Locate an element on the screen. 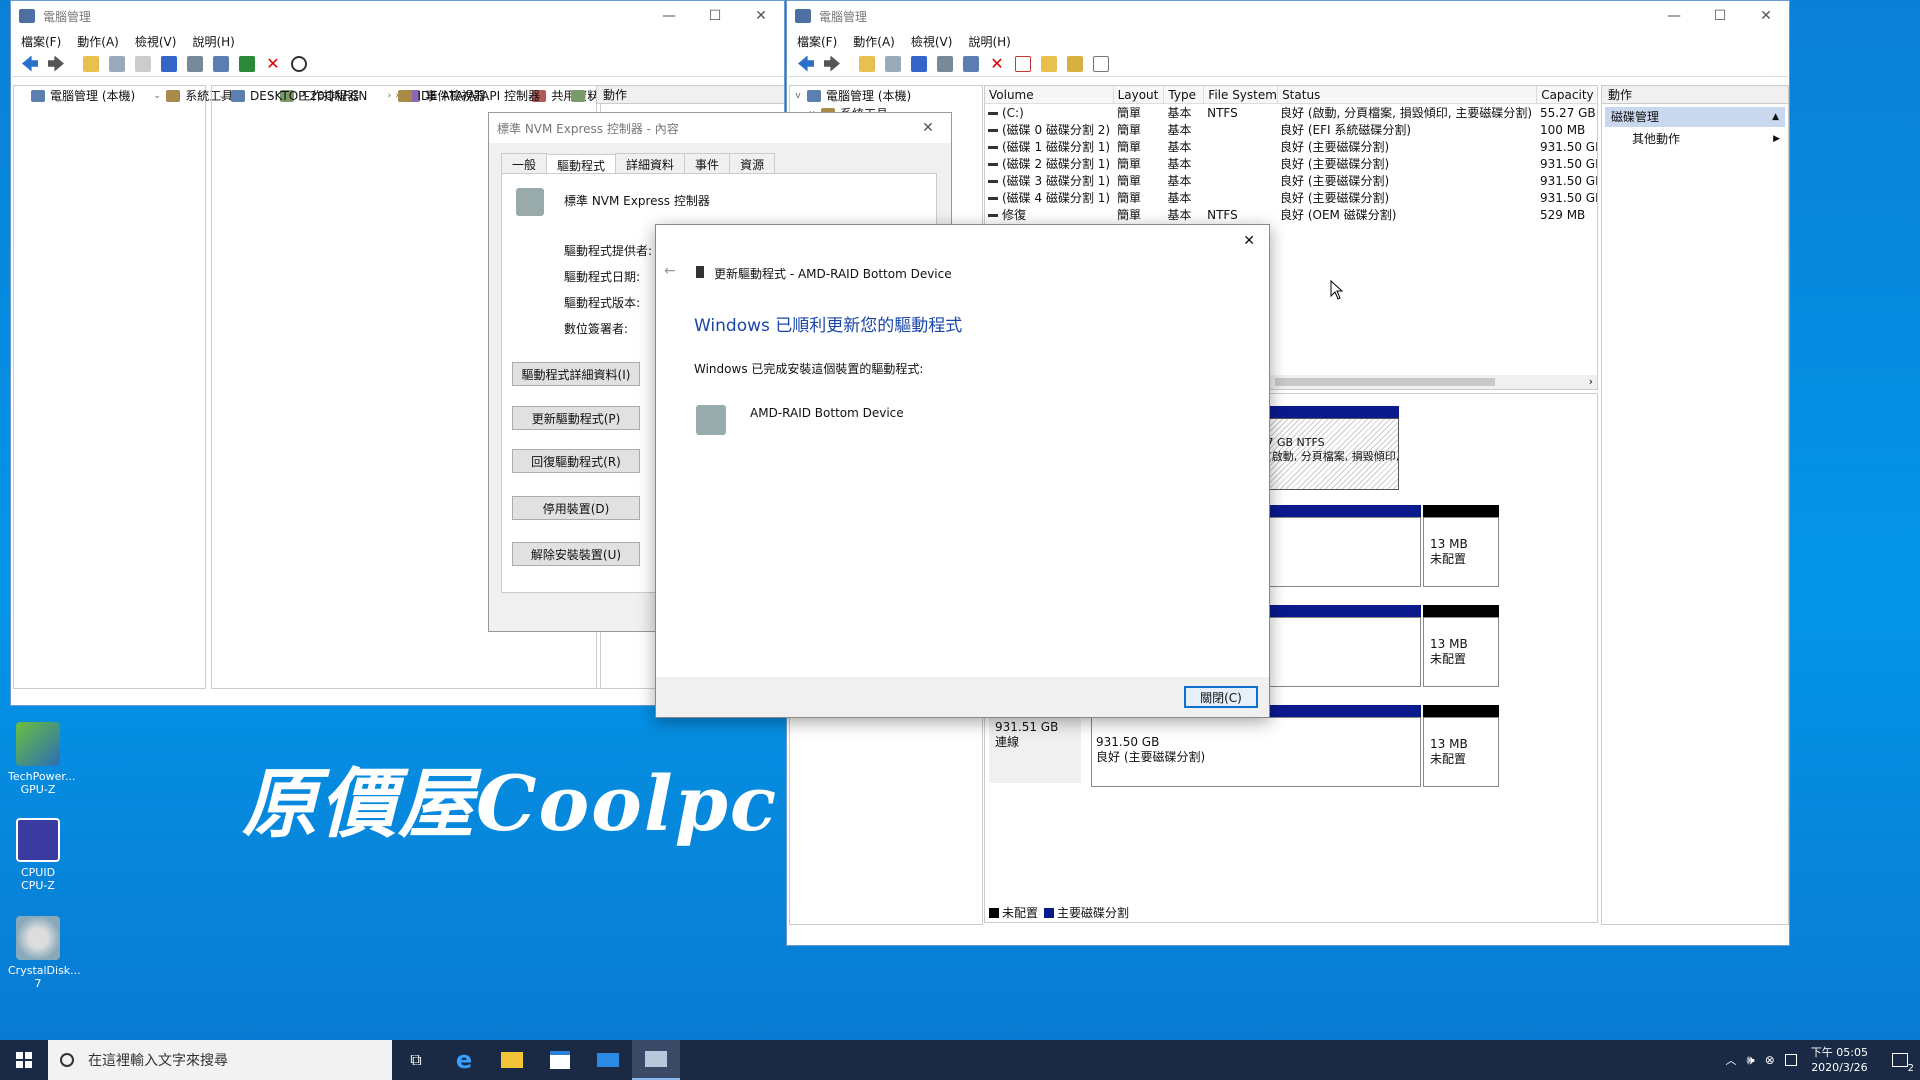  volume-row: (磁碟 4 磁碟分割 1) 簡單 基本 良好 (主要磁碟分割) 931.50 GB is located at coordinates (1291, 197).